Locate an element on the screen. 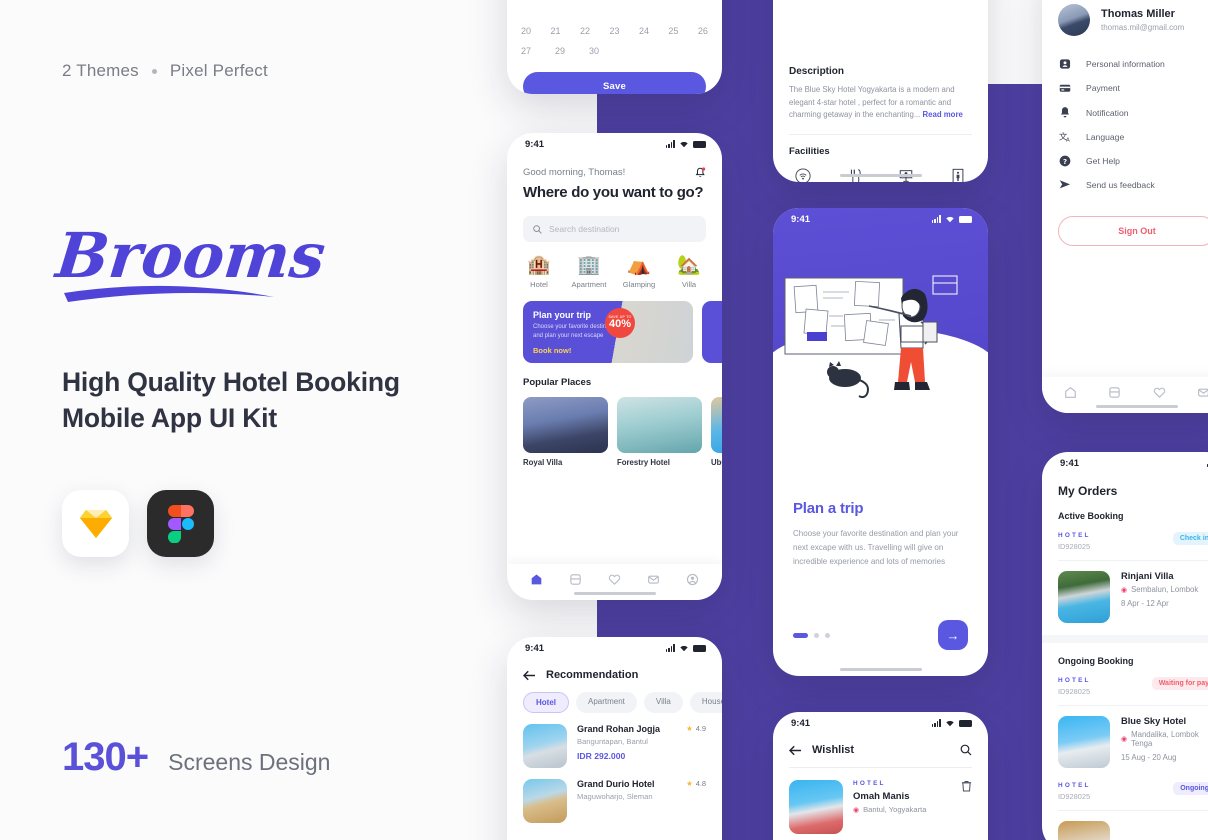 This screenshot has width=1208, height=840. filter-chip-house: House is located at coordinates (705, 702).